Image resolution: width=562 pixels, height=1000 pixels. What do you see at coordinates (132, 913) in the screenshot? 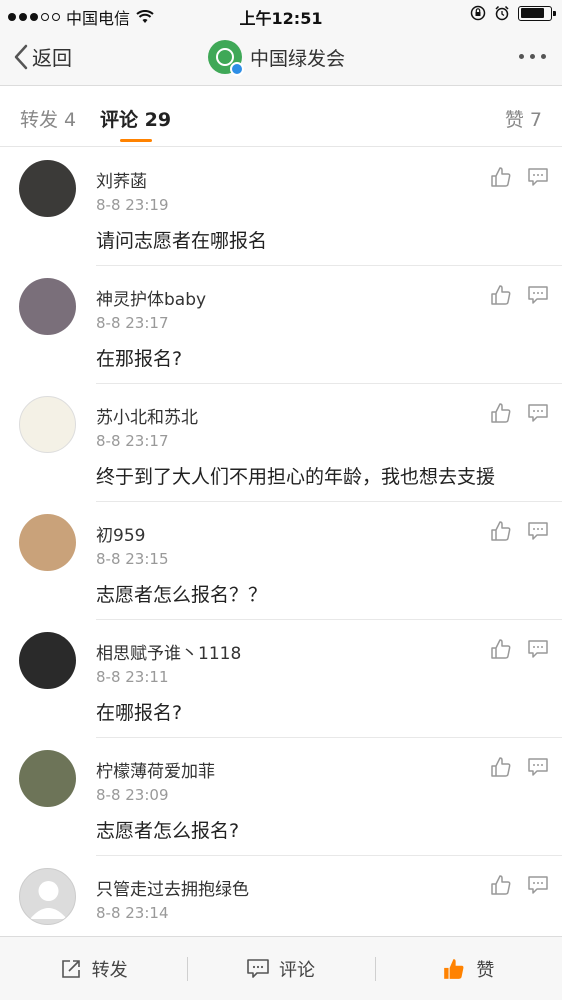
I see `comment-time: 8-8 23:14` at bounding box center [132, 913].